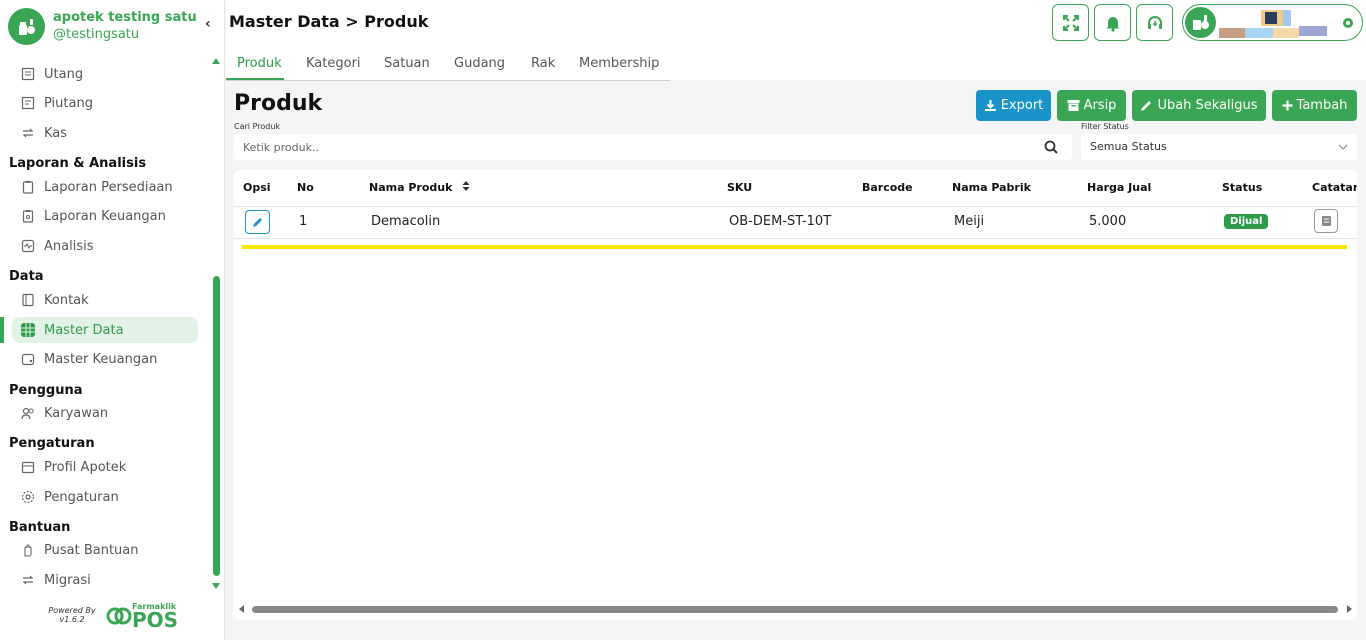 The width and height of the screenshot is (1366, 640). I want to click on sidebar-item-kas: Kas, so click(105, 133).